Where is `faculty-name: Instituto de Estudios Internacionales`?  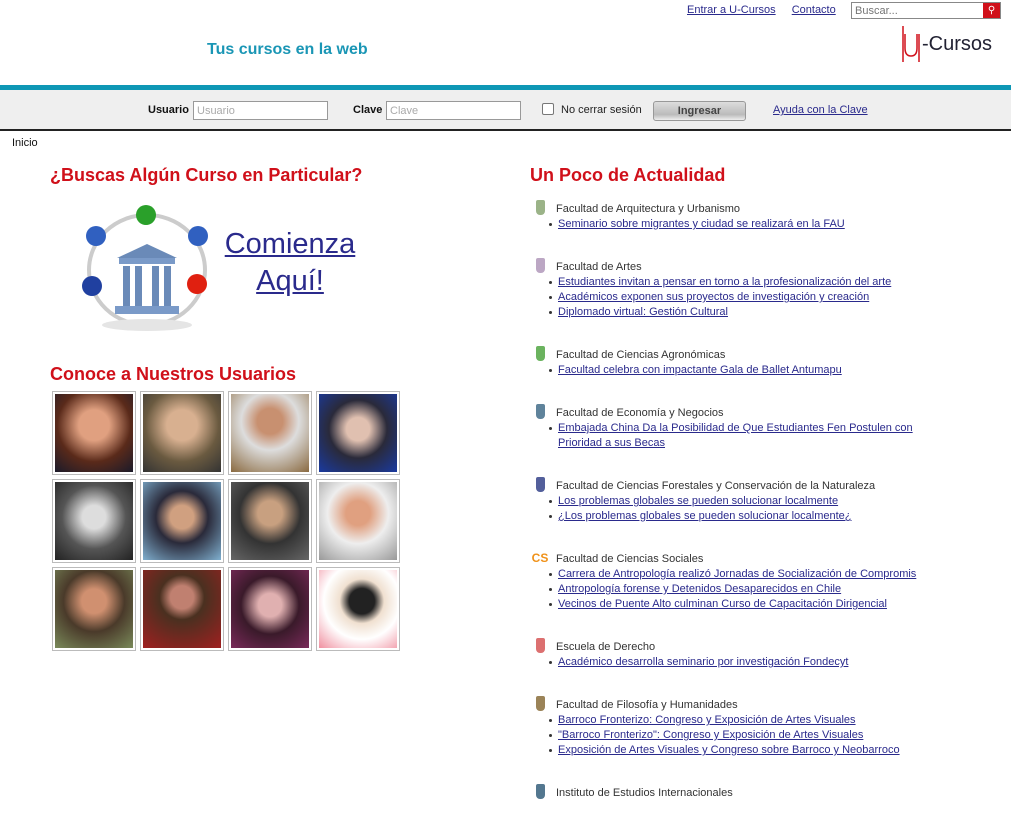
faculty-name: Instituto de Estudios Internacionales is located at coordinates (644, 793).